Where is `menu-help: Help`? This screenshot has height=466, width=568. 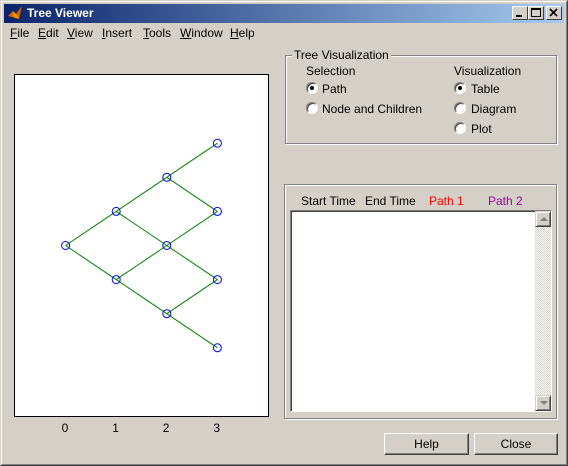
menu-help: Help is located at coordinates (242, 33).